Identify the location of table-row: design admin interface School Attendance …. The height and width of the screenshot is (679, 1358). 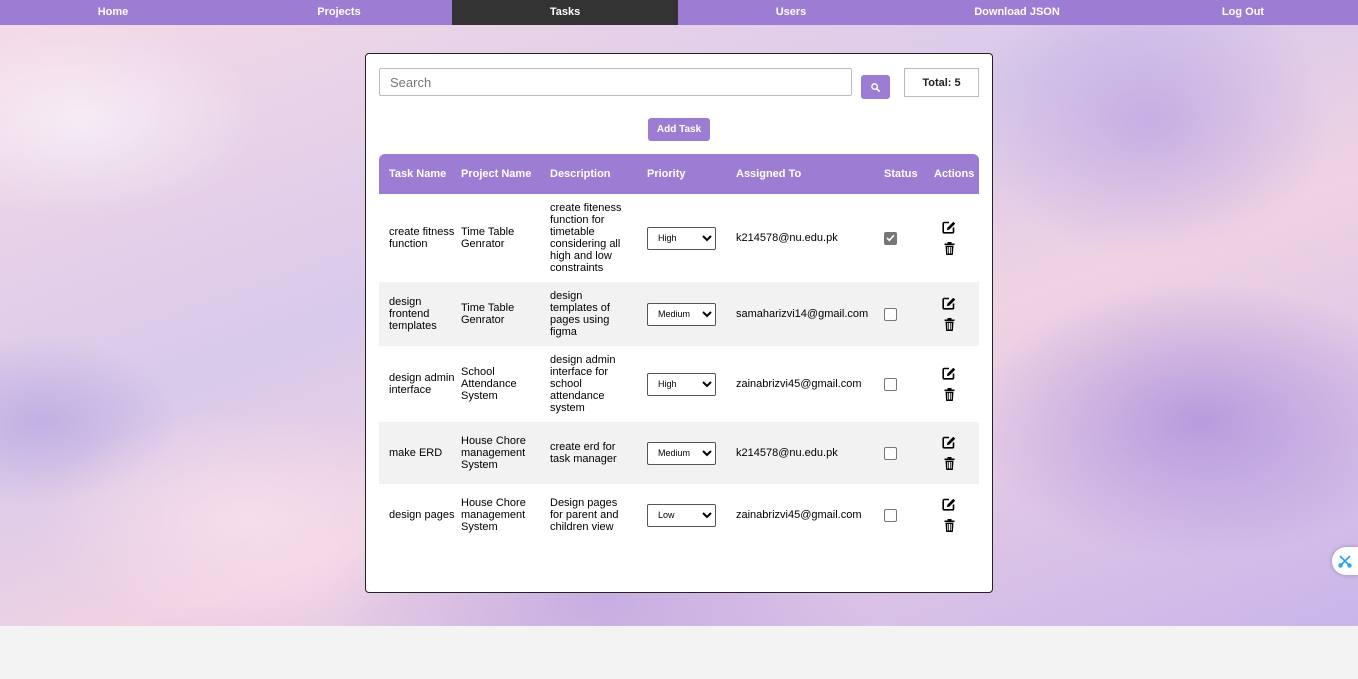
(679, 384).